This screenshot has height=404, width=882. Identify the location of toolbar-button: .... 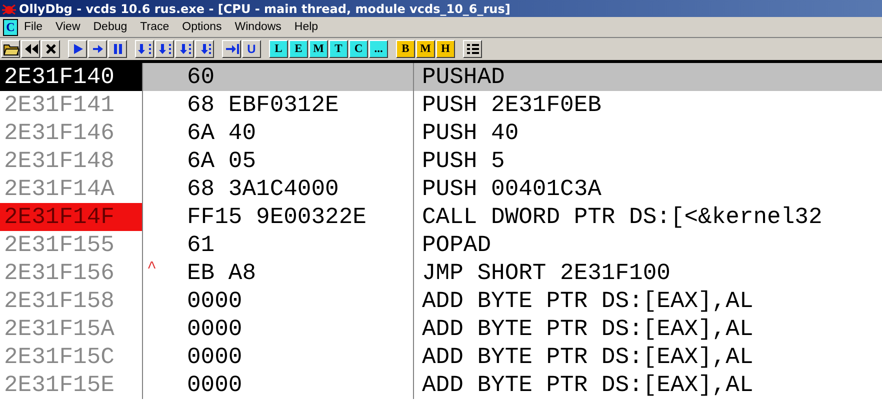
(378, 49).